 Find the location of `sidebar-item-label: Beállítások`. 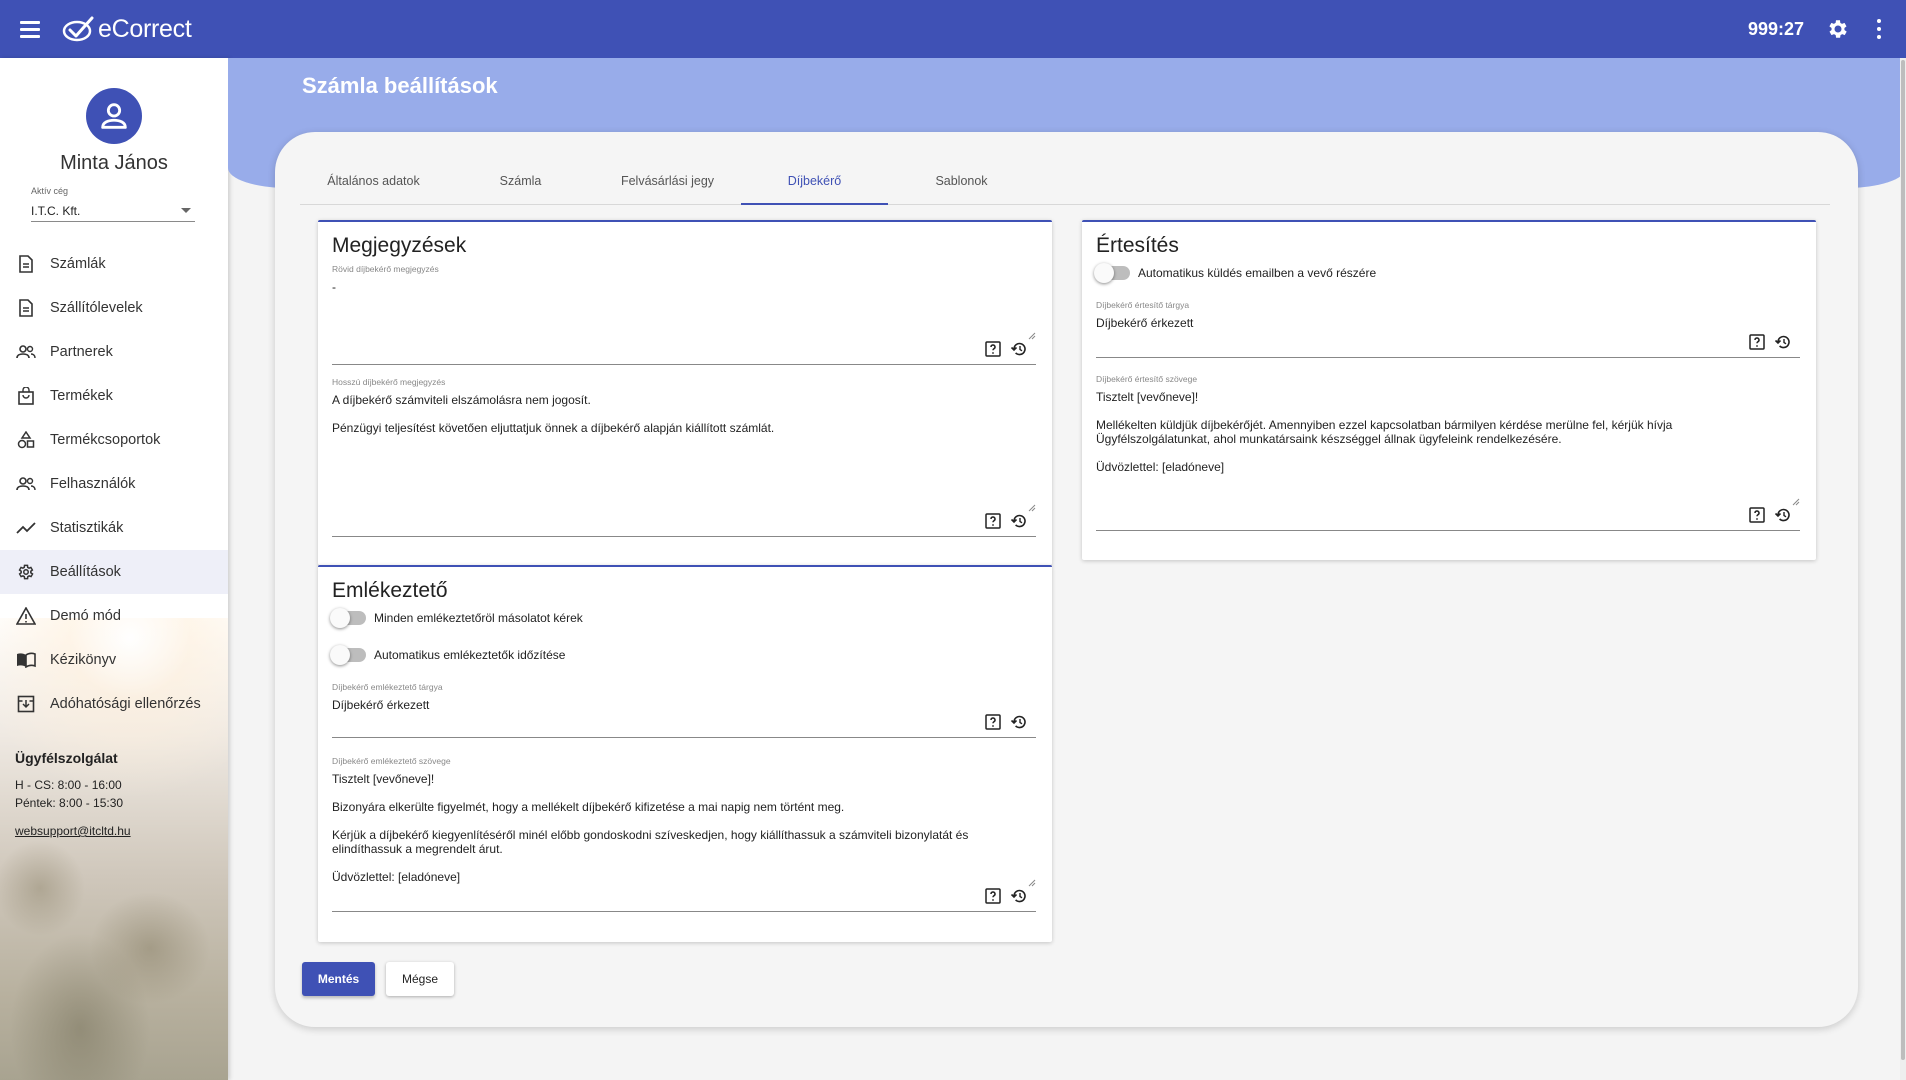

sidebar-item-label: Beállítások is located at coordinates (85, 572).